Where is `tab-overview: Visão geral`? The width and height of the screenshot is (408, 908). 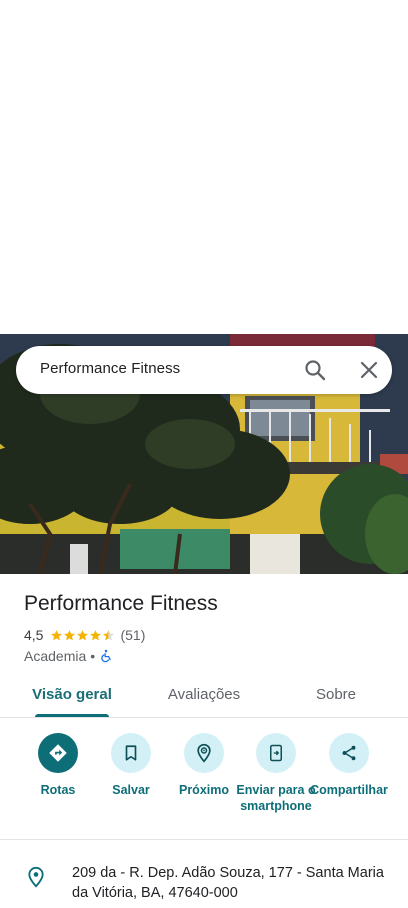
tab-overview: Visão geral is located at coordinates (72, 696).